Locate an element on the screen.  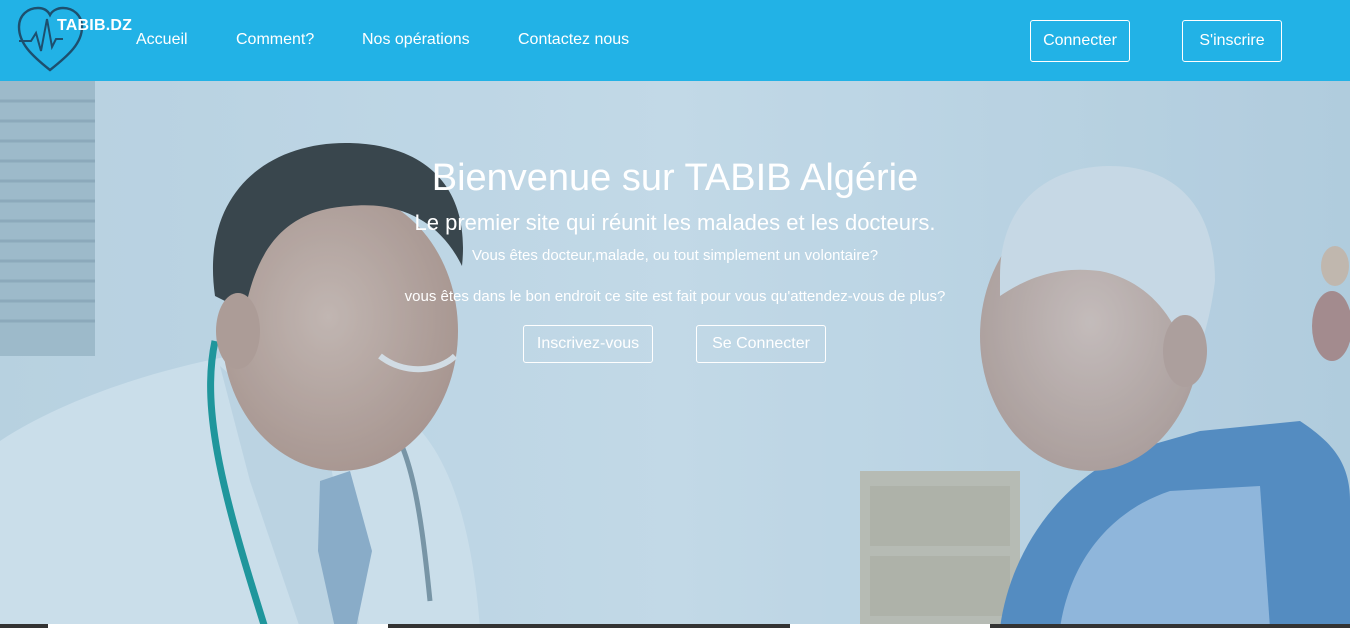
site-logo: TABIB.DZ is located at coordinates (74, 39).